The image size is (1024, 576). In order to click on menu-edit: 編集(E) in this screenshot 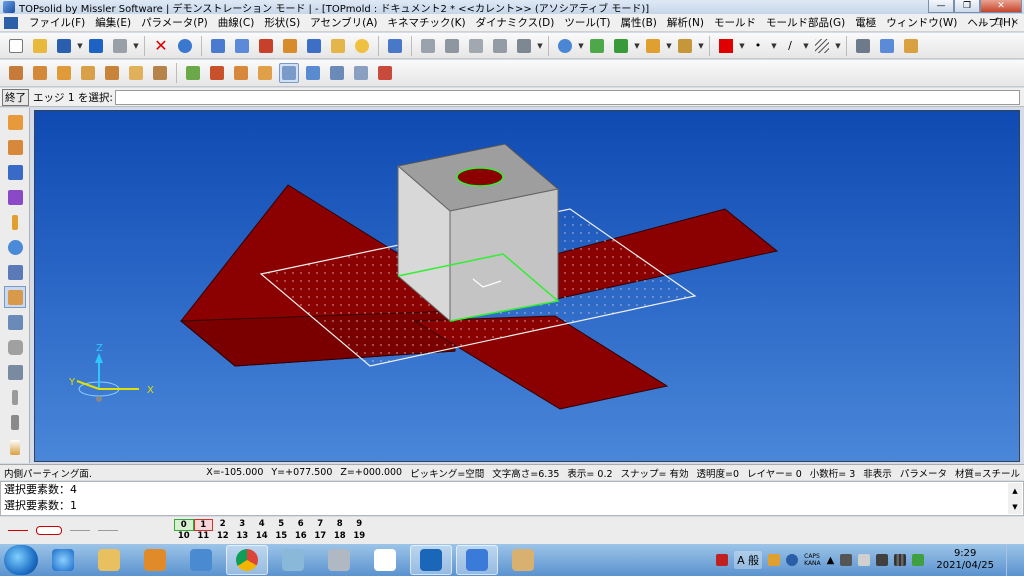, I will do `click(113, 22)`.